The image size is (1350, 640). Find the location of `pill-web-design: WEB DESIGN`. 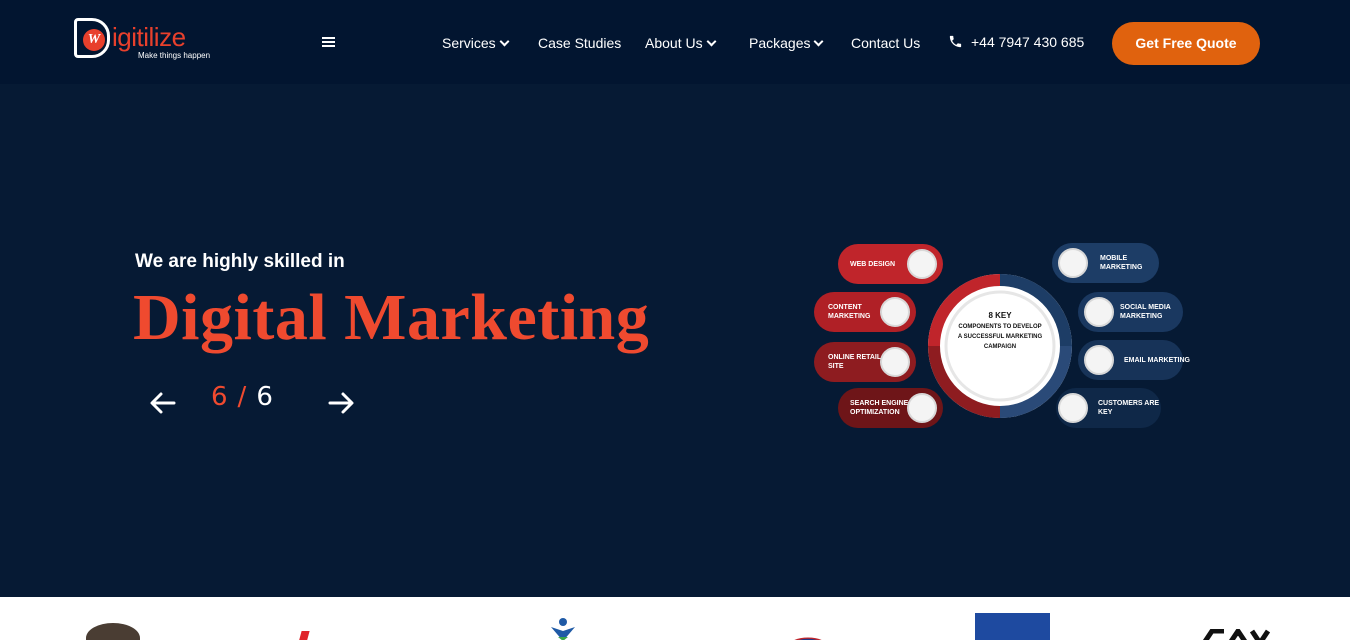

pill-web-design: WEB DESIGN is located at coordinates (890, 264).